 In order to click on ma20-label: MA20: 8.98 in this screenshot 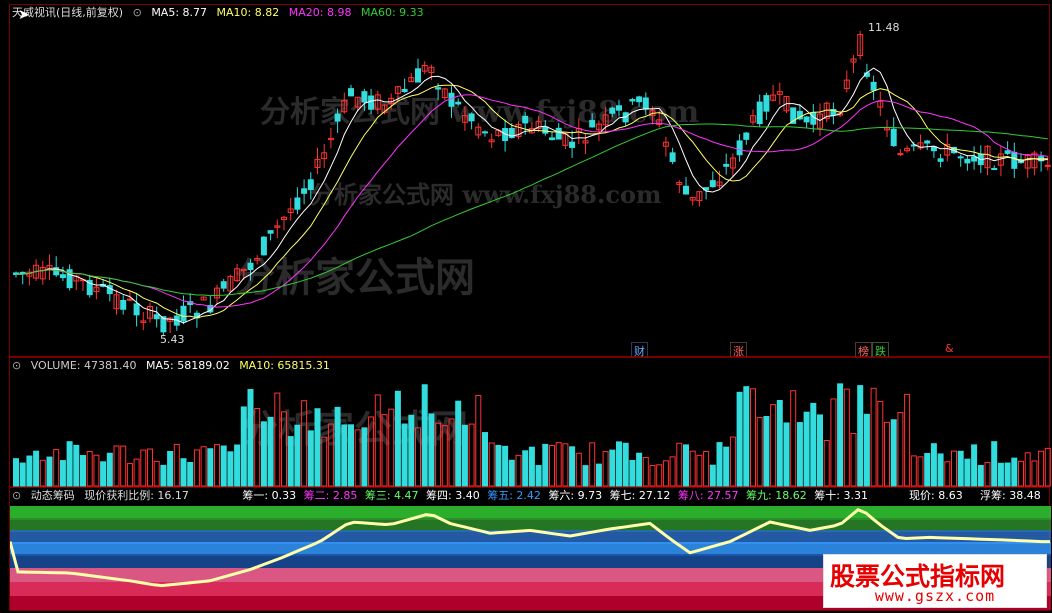, I will do `click(320, 12)`.